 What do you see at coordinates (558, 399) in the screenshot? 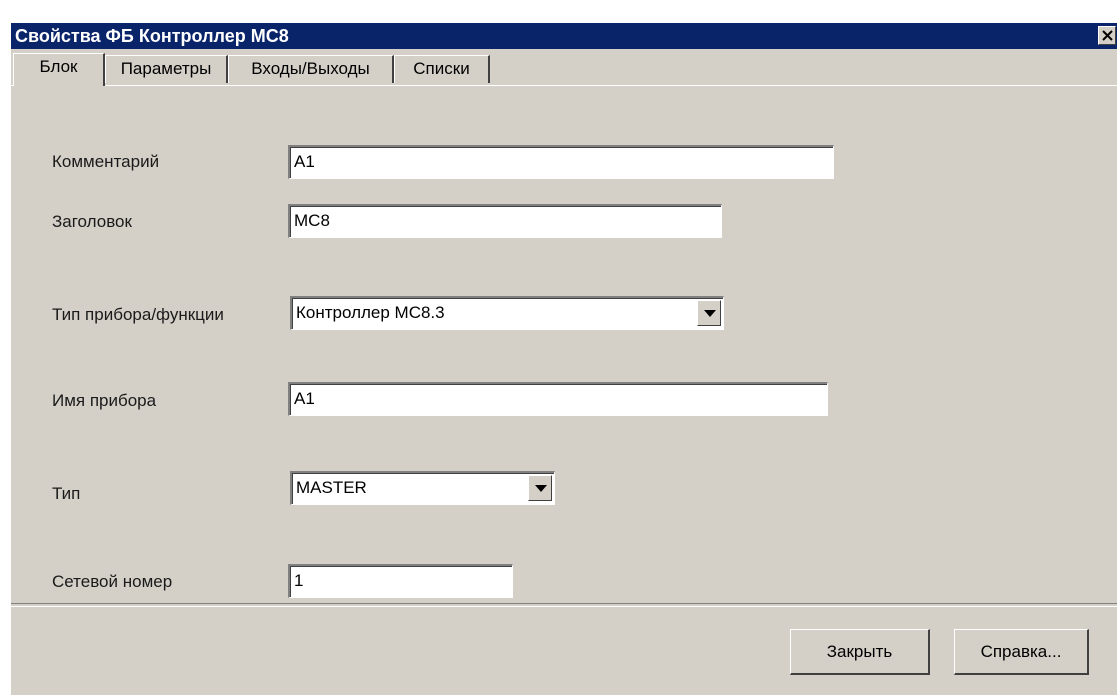
I see `device-name-field: A1` at bounding box center [558, 399].